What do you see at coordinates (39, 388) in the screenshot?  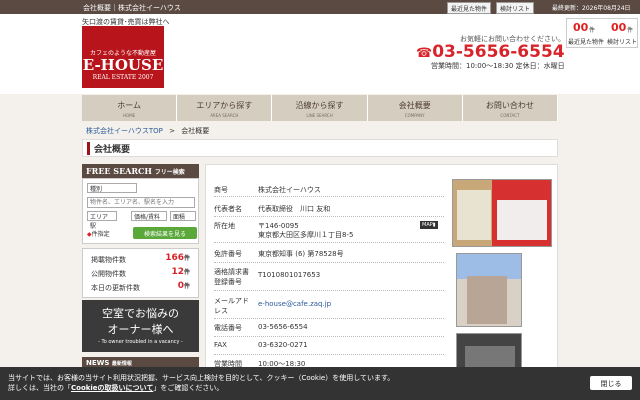 I see `cookie-text-a: 詳しくは、当社の「` at bounding box center [39, 388].